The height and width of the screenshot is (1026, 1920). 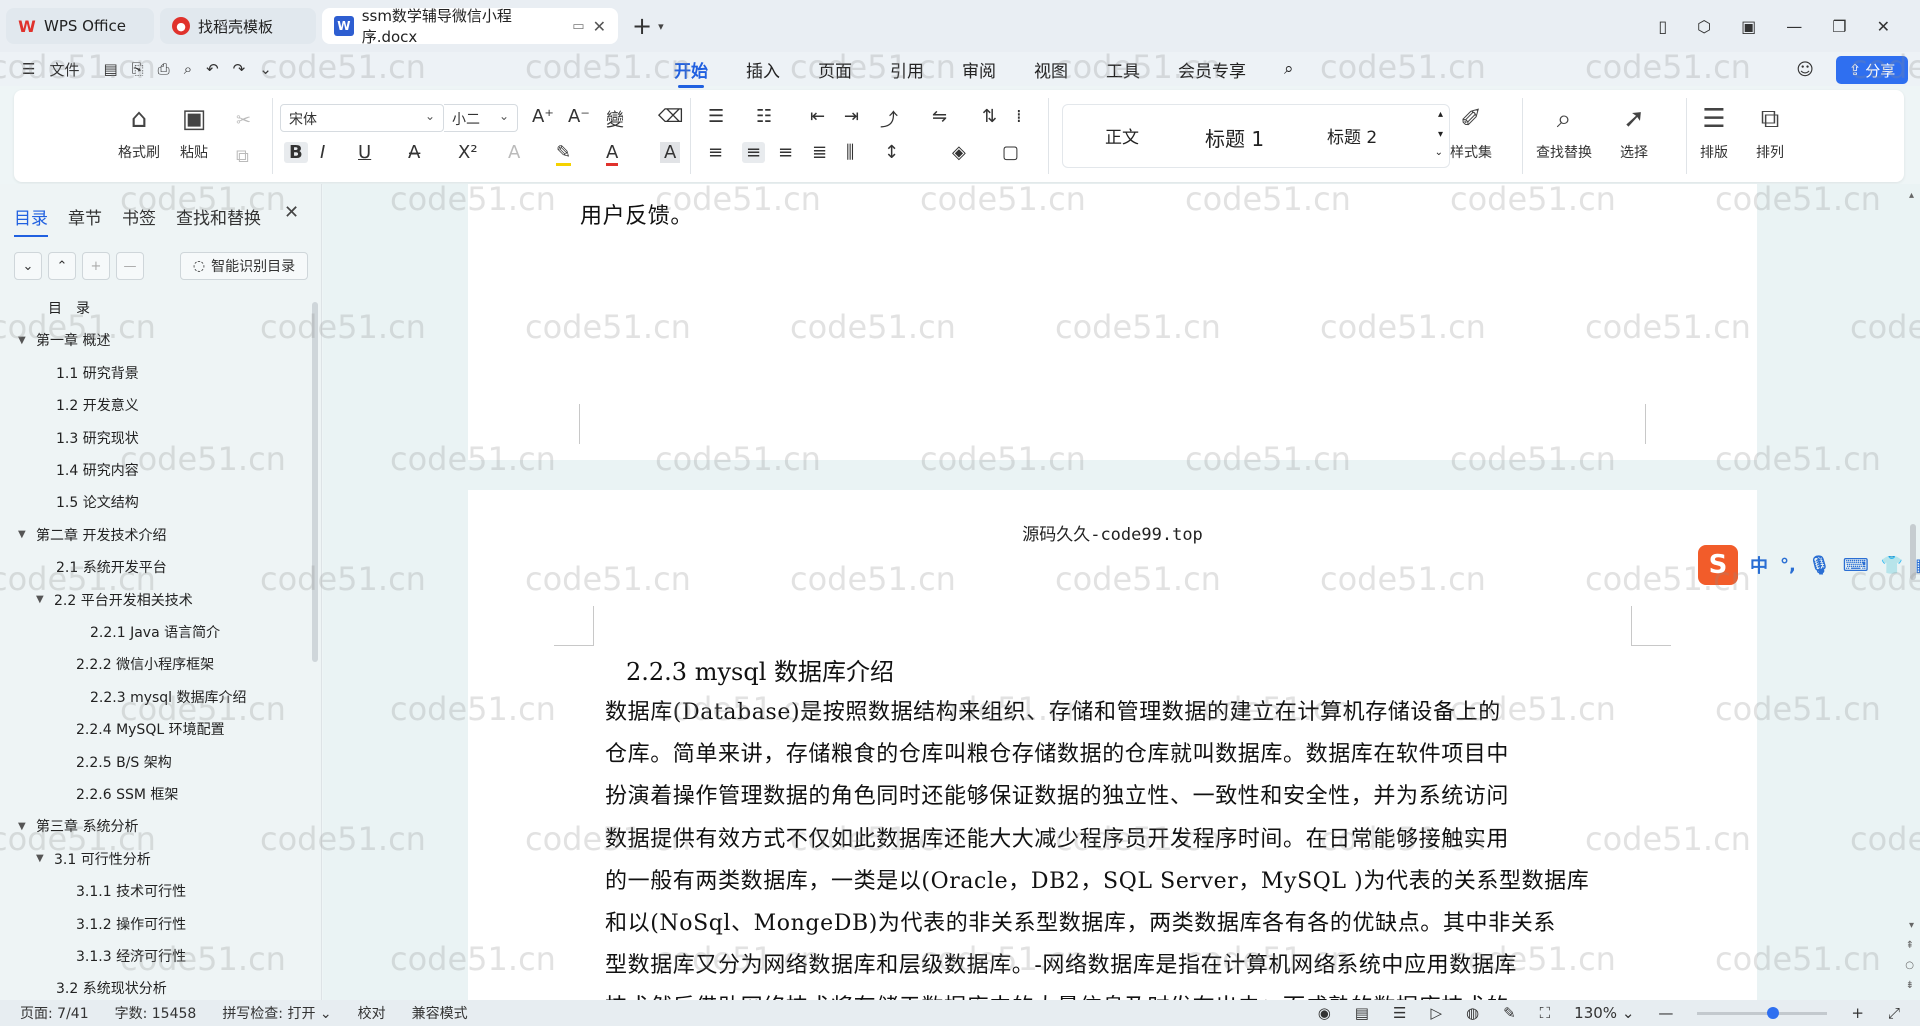 I want to click on chevron-up-icon: ▴, so click(x=1911, y=195).